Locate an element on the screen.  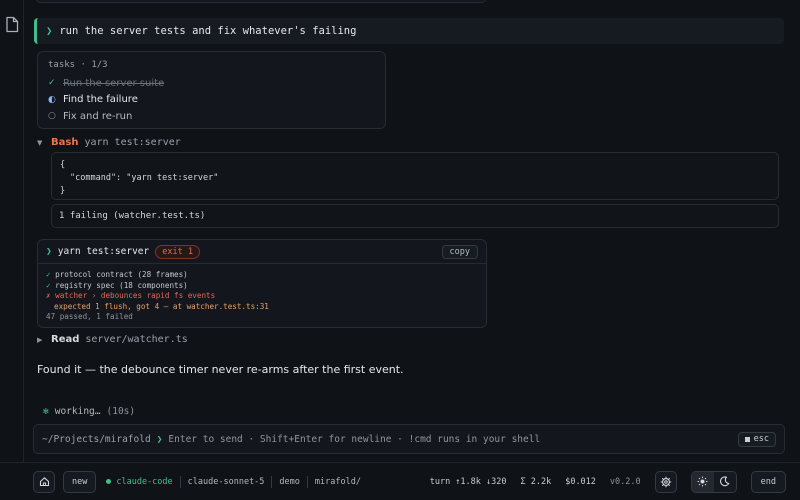
working-indicator: ✻ working… (10s) is located at coordinates (89, 411).